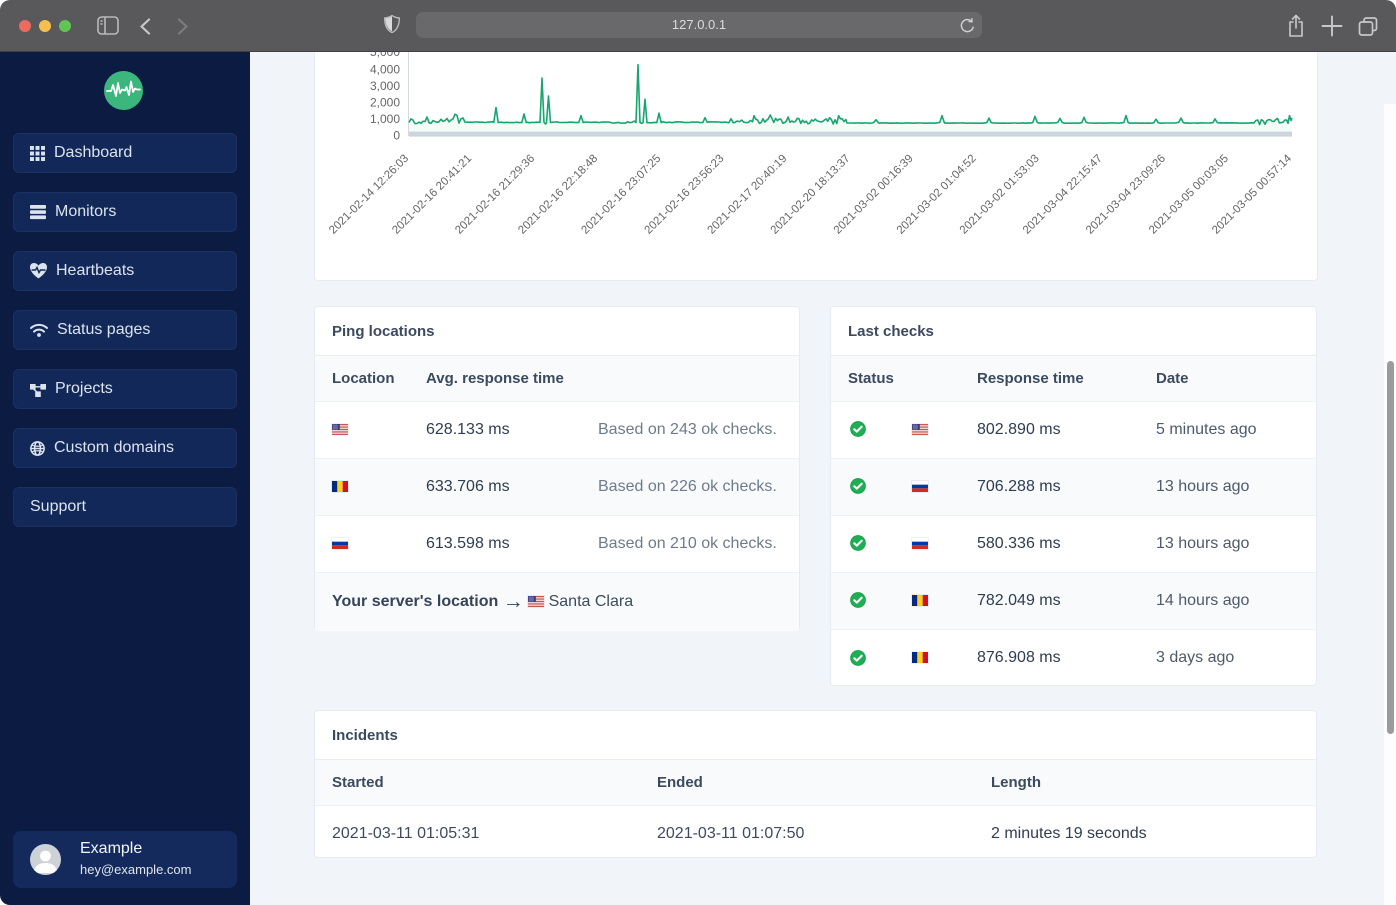  Describe the element at coordinates (396, 136) in the screenshot. I see `svg-text: 0` at that location.